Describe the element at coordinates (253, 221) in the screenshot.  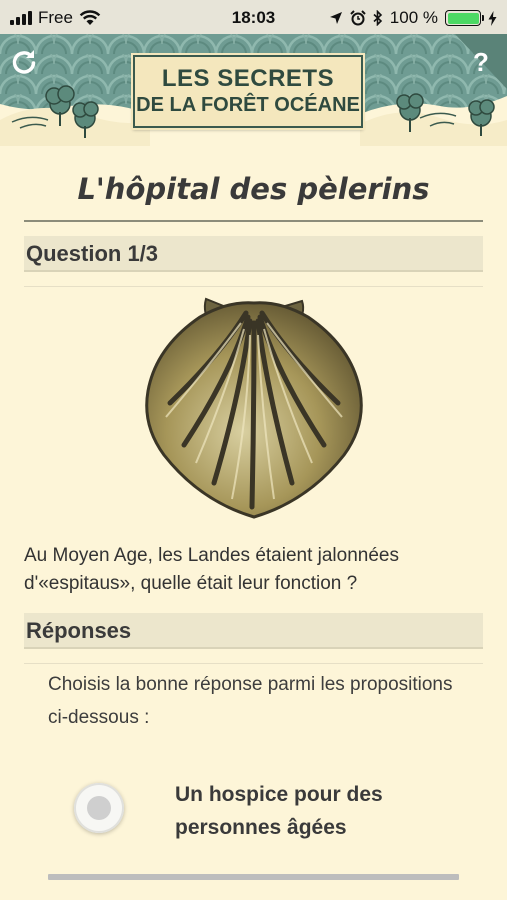
I see `title-divider` at that location.